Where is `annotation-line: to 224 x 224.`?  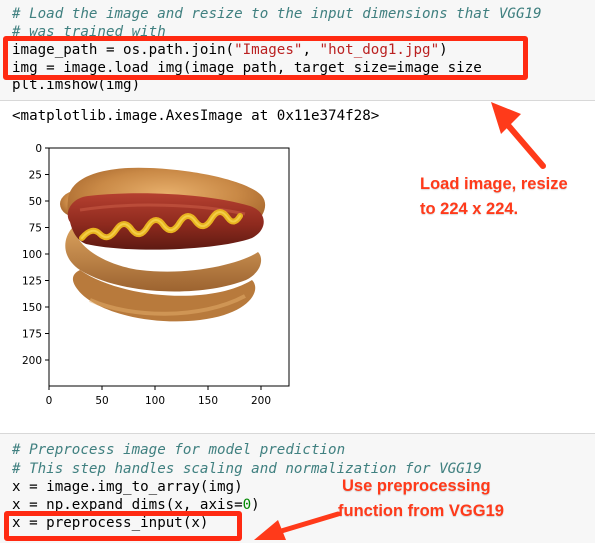 annotation-line: to 224 x 224. is located at coordinates (469, 209).